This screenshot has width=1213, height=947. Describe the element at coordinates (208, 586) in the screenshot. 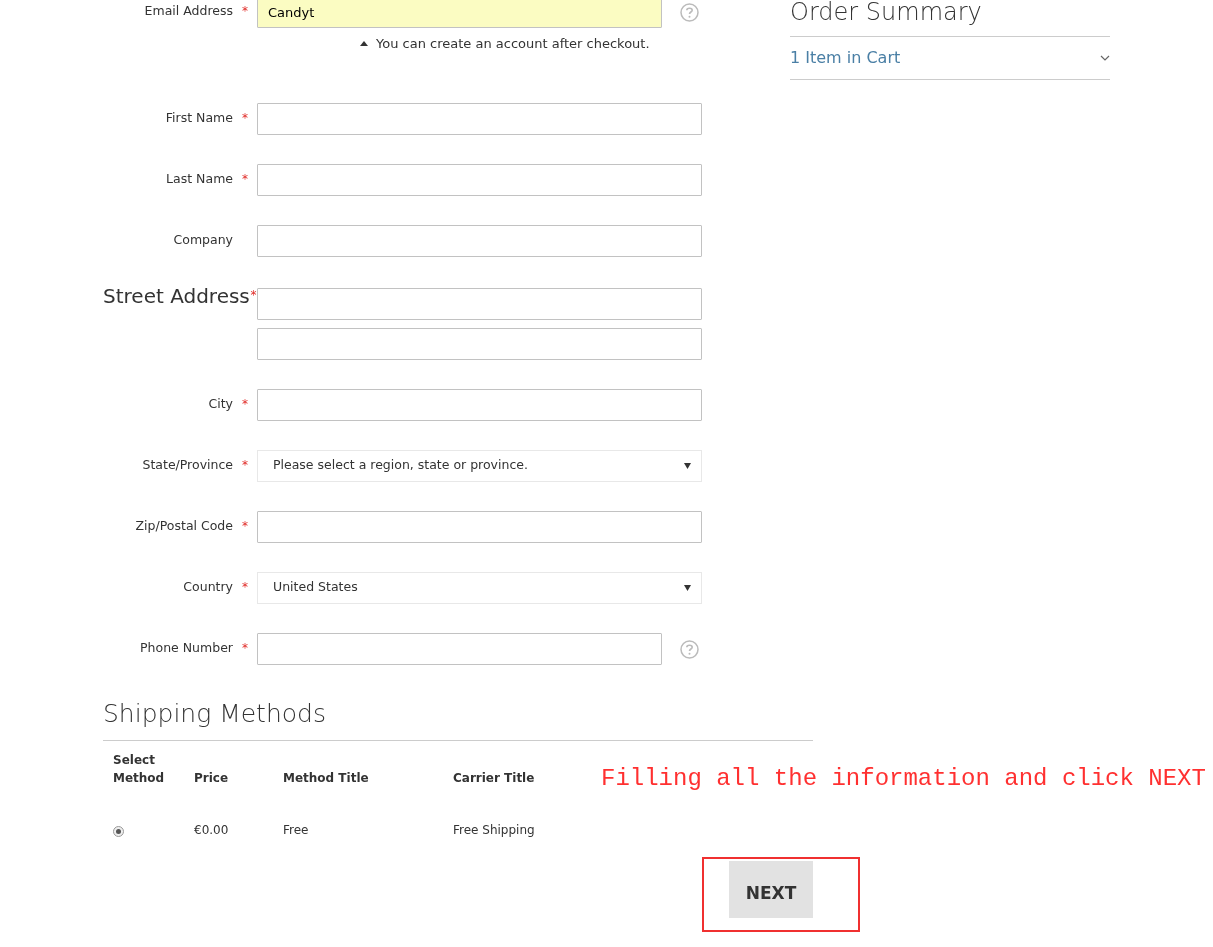

I see `field-label: Country` at that location.